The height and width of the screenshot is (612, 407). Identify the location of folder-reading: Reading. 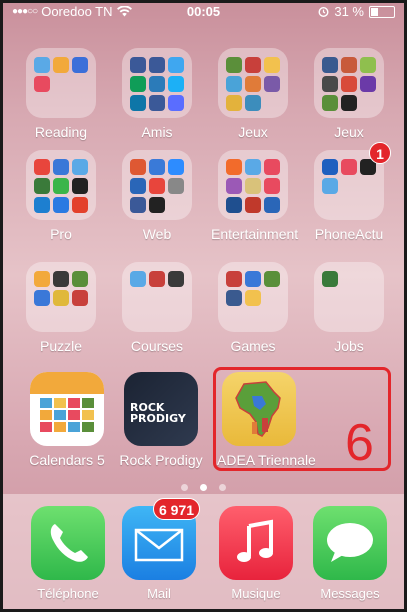
(61, 94).